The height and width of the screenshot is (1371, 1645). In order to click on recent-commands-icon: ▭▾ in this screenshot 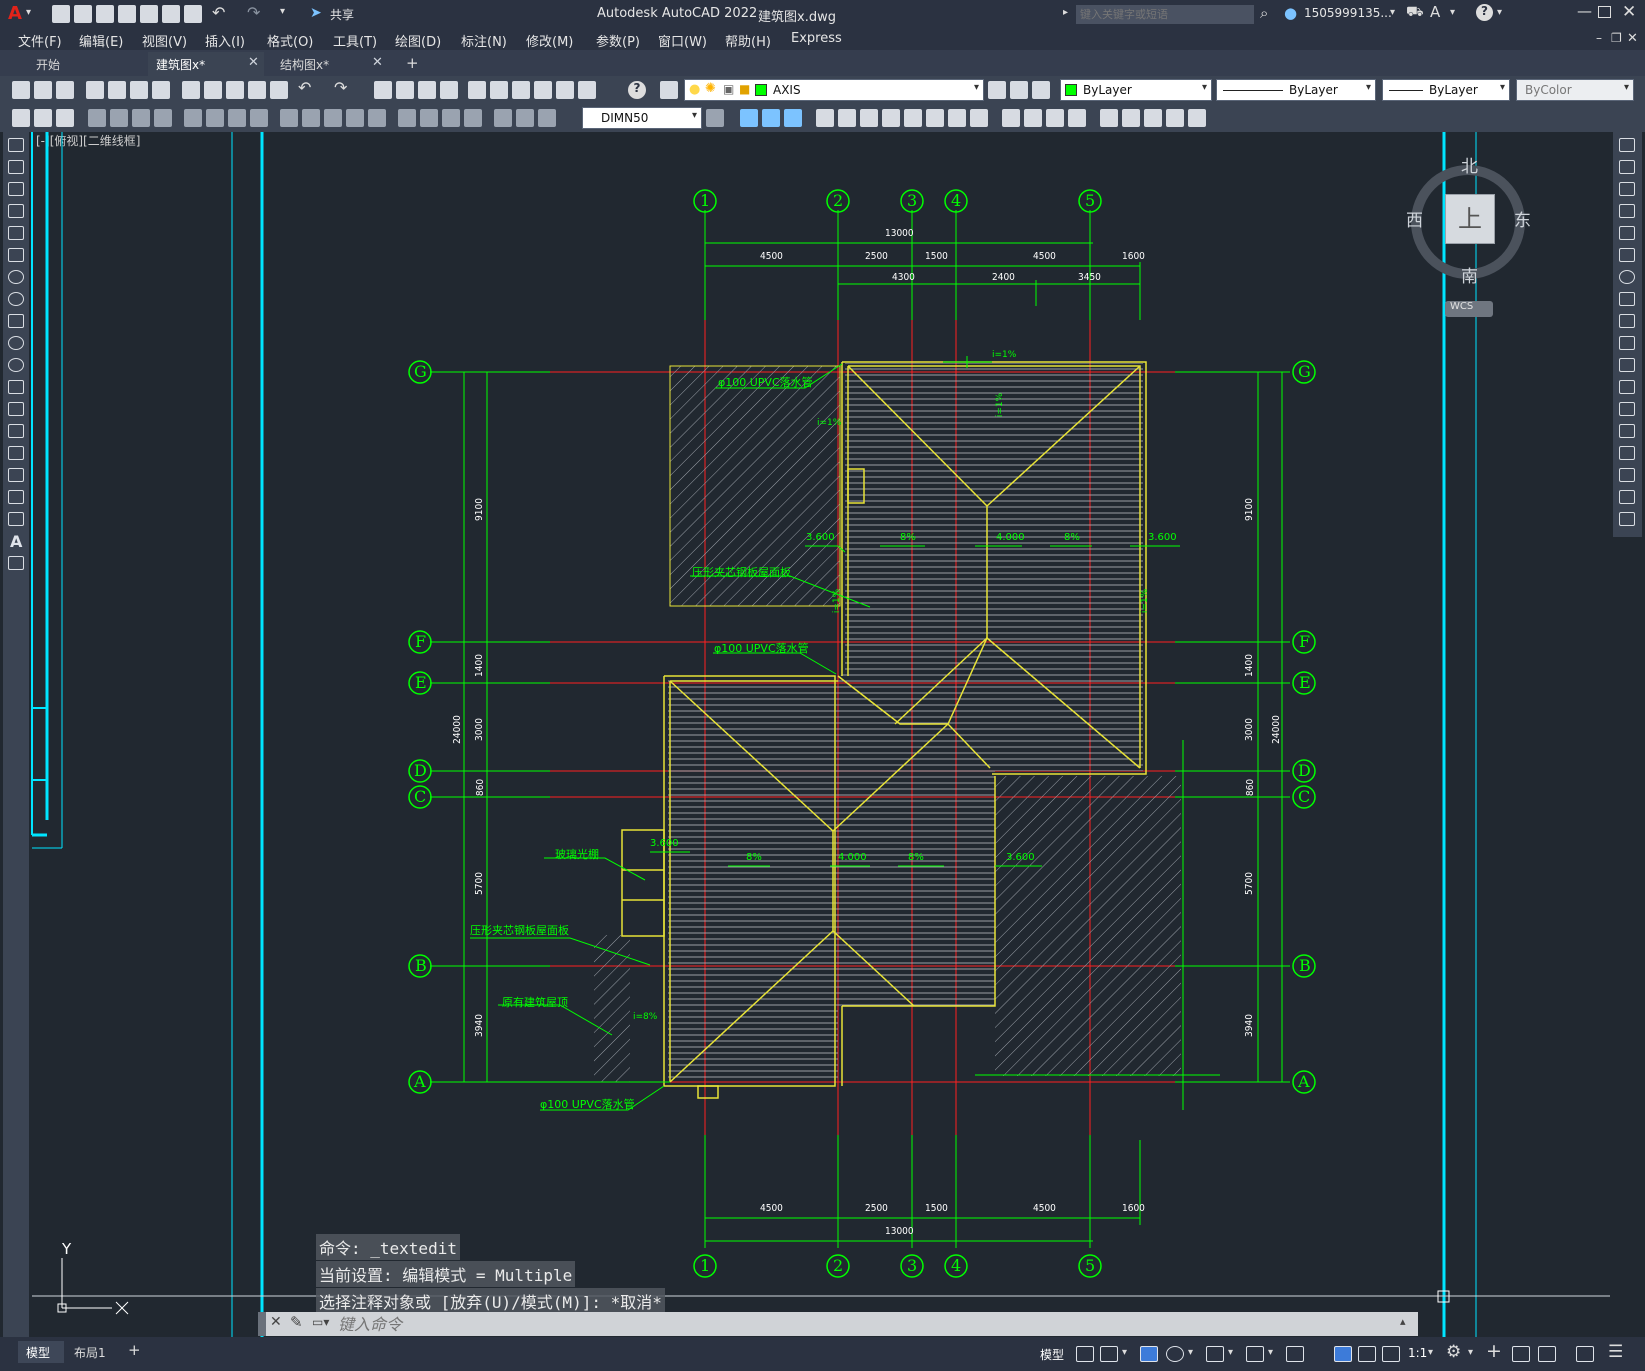, I will do `click(320, 1322)`.